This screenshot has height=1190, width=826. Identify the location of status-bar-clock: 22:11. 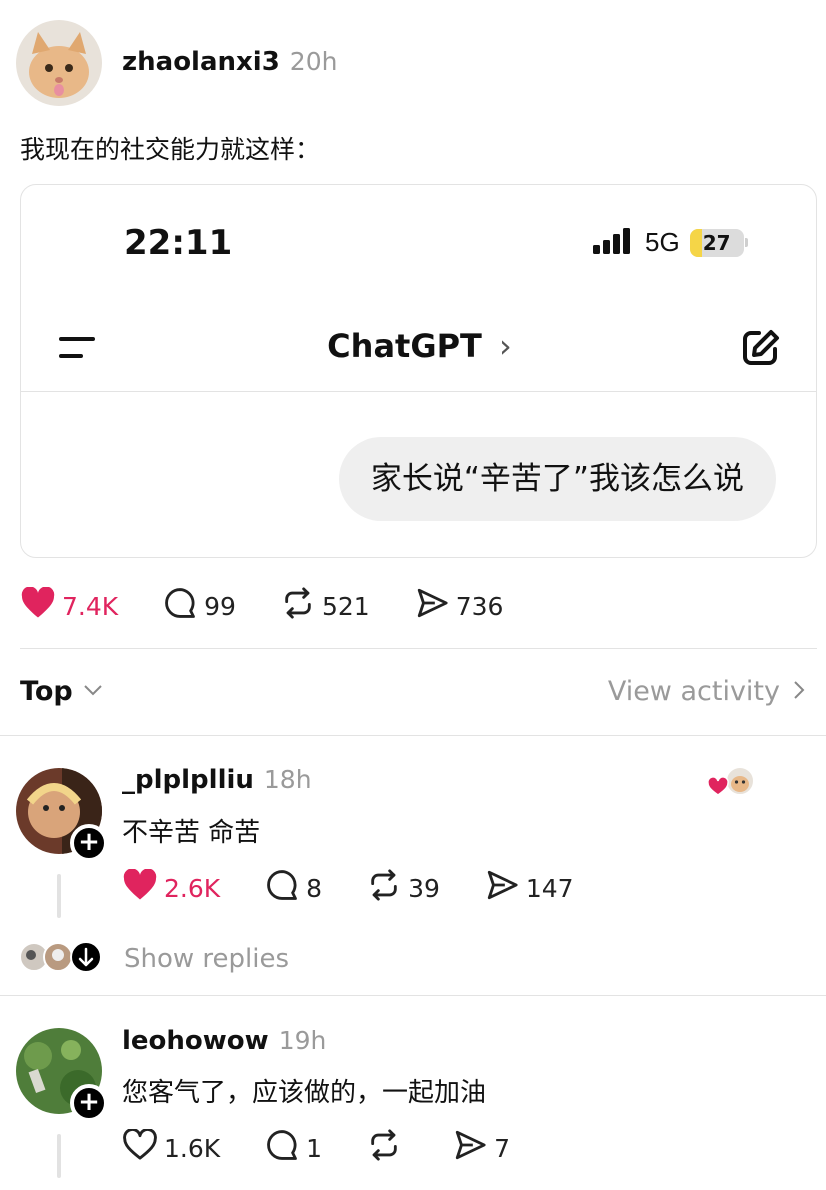
(178, 243).